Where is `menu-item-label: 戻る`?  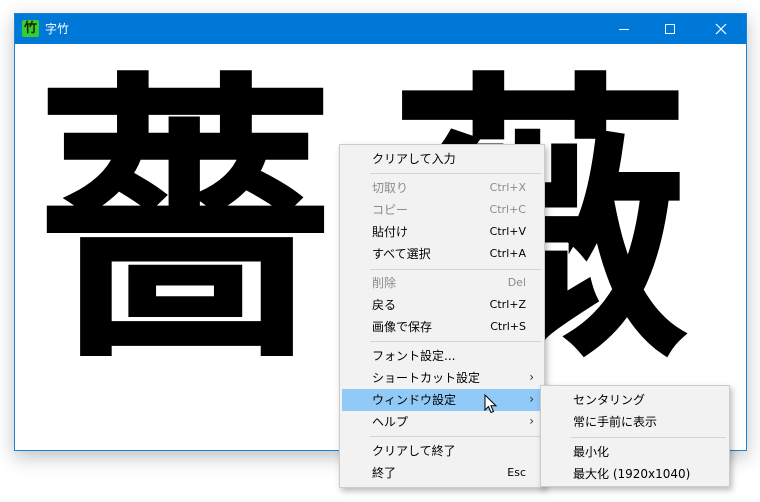 menu-item-label: 戻る is located at coordinates (384, 305).